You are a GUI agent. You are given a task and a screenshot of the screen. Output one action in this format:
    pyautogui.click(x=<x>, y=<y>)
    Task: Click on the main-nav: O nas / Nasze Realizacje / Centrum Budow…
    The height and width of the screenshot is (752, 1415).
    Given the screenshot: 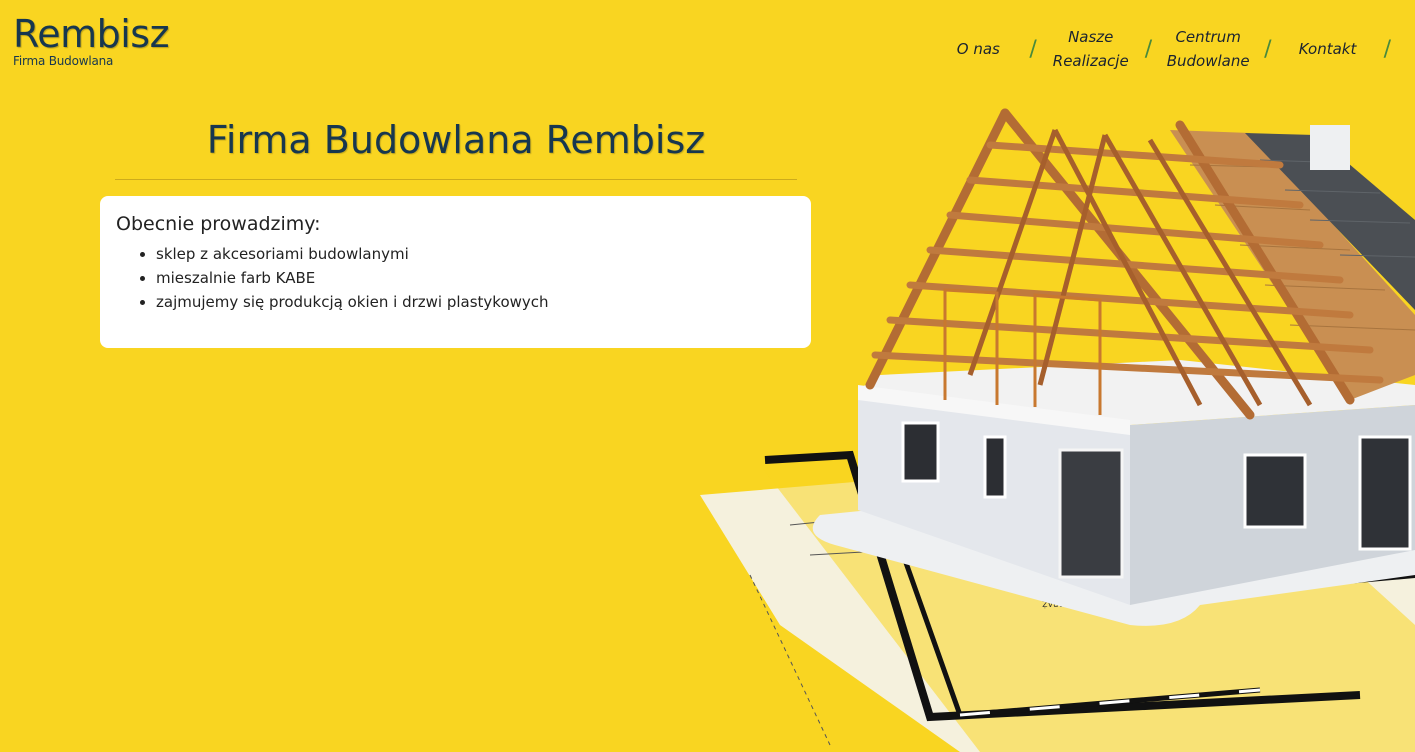 What is the action you would take?
    pyautogui.click(x=1167, y=49)
    